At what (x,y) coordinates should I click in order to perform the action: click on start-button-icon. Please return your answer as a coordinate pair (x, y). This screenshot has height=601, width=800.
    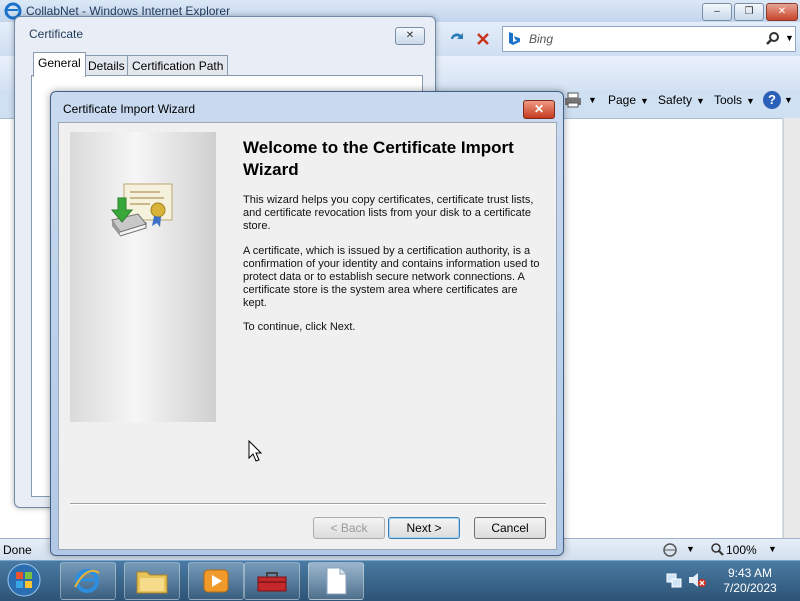
    Looking at the image, I should click on (24, 580).